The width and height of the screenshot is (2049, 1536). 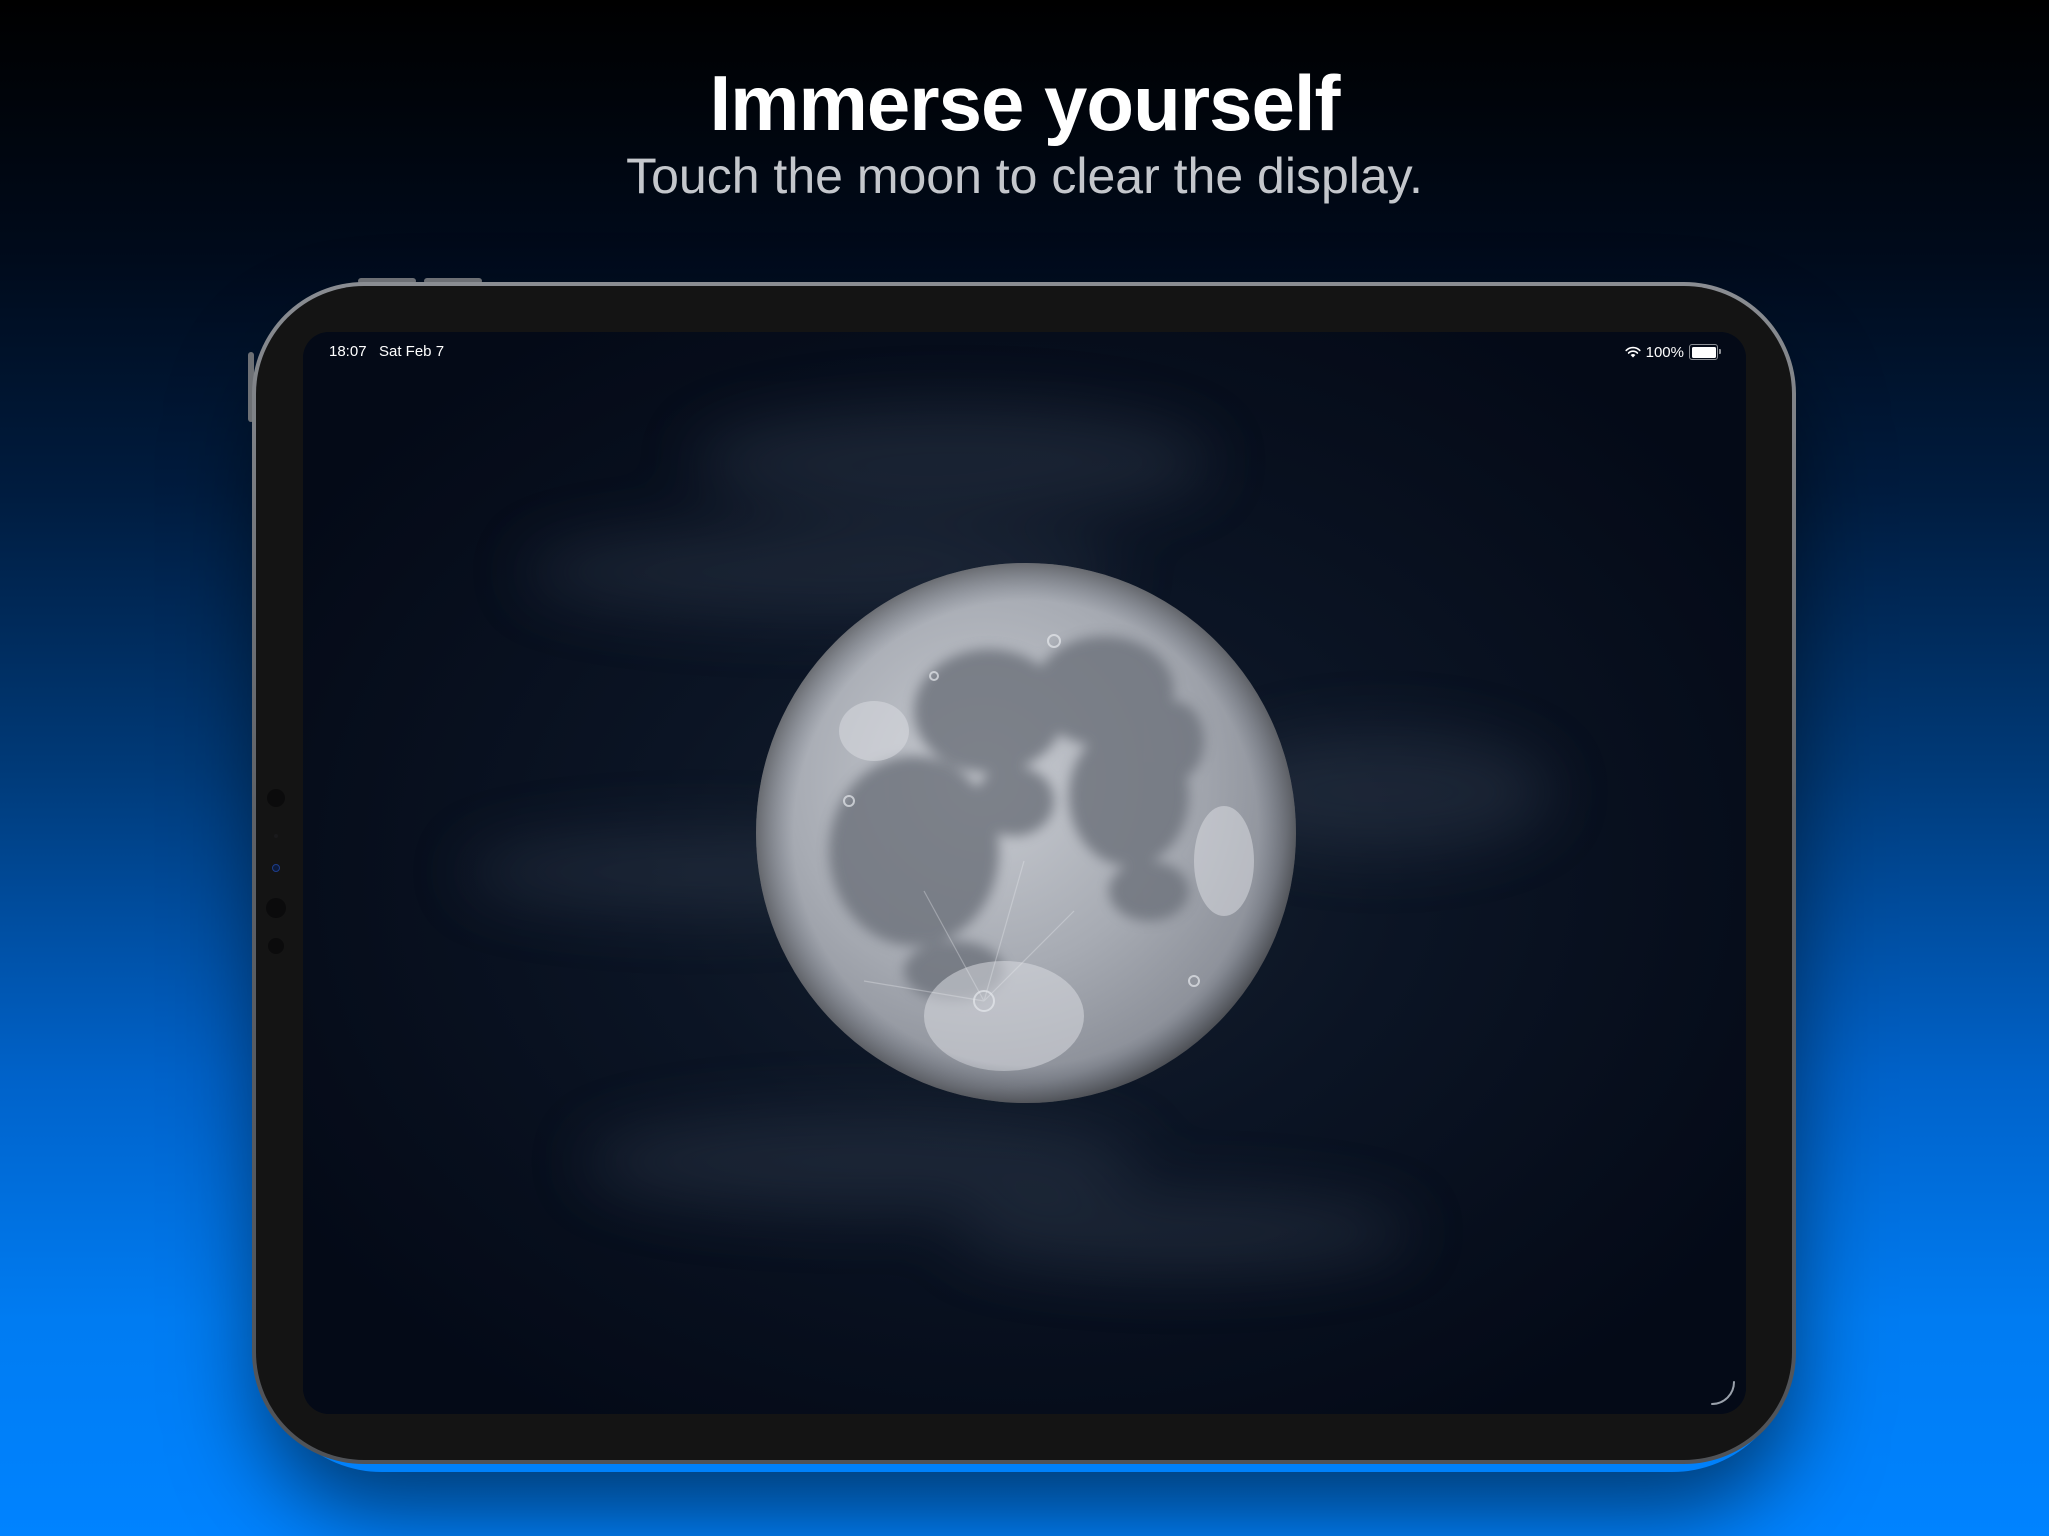 What do you see at coordinates (1633, 352) in the screenshot?
I see `wifi-icon` at bounding box center [1633, 352].